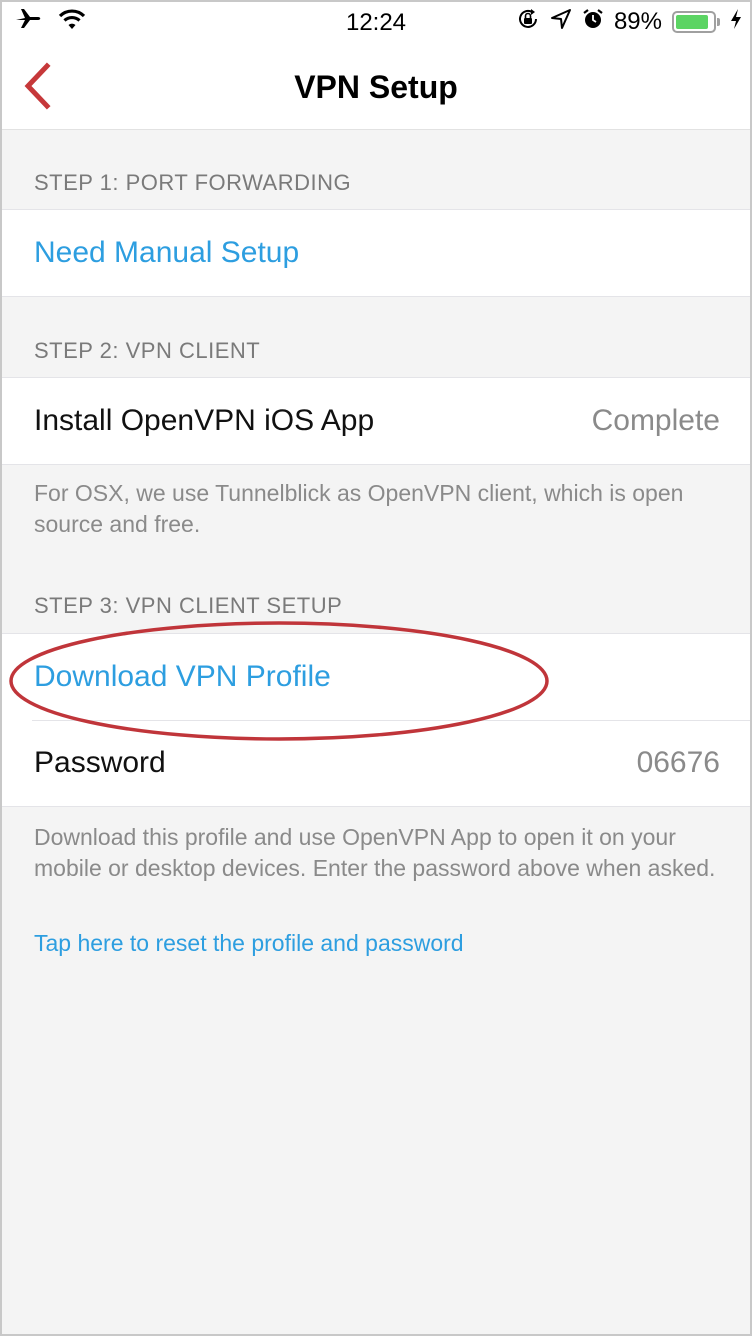 The image size is (752, 1336). I want to click on install-status-value: Complete, so click(655, 420).